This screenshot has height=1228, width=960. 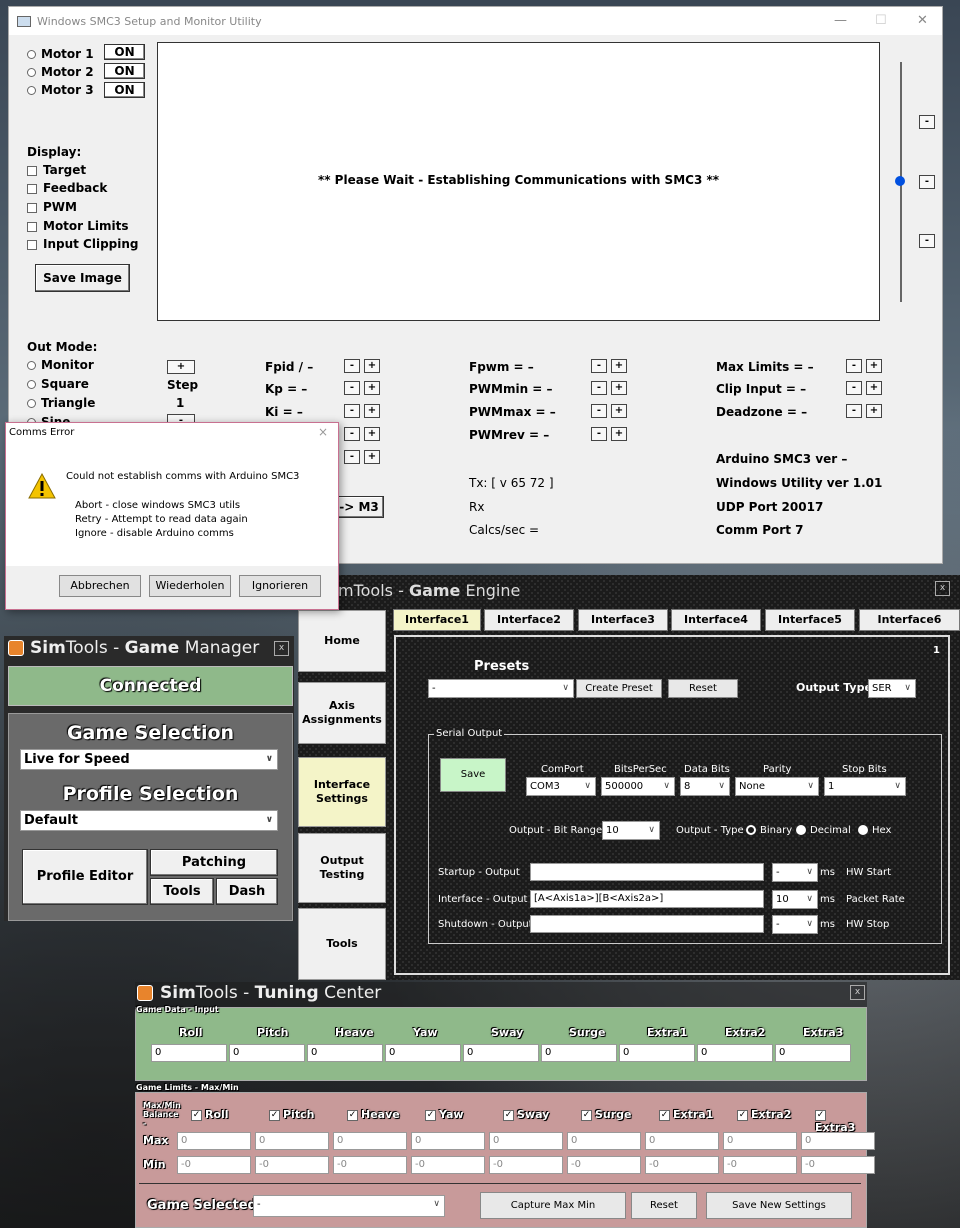 What do you see at coordinates (60, 54) in the screenshot?
I see `motor-1-radio: Motor 1` at bounding box center [60, 54].